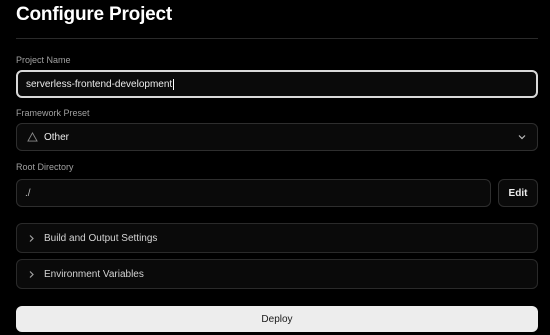 The width and height of the screenshot is (550, 335). Describe the element at coordinates (99, 84) in the screenshot. I see `project-name-value: serverless-frontend-development` at that location.